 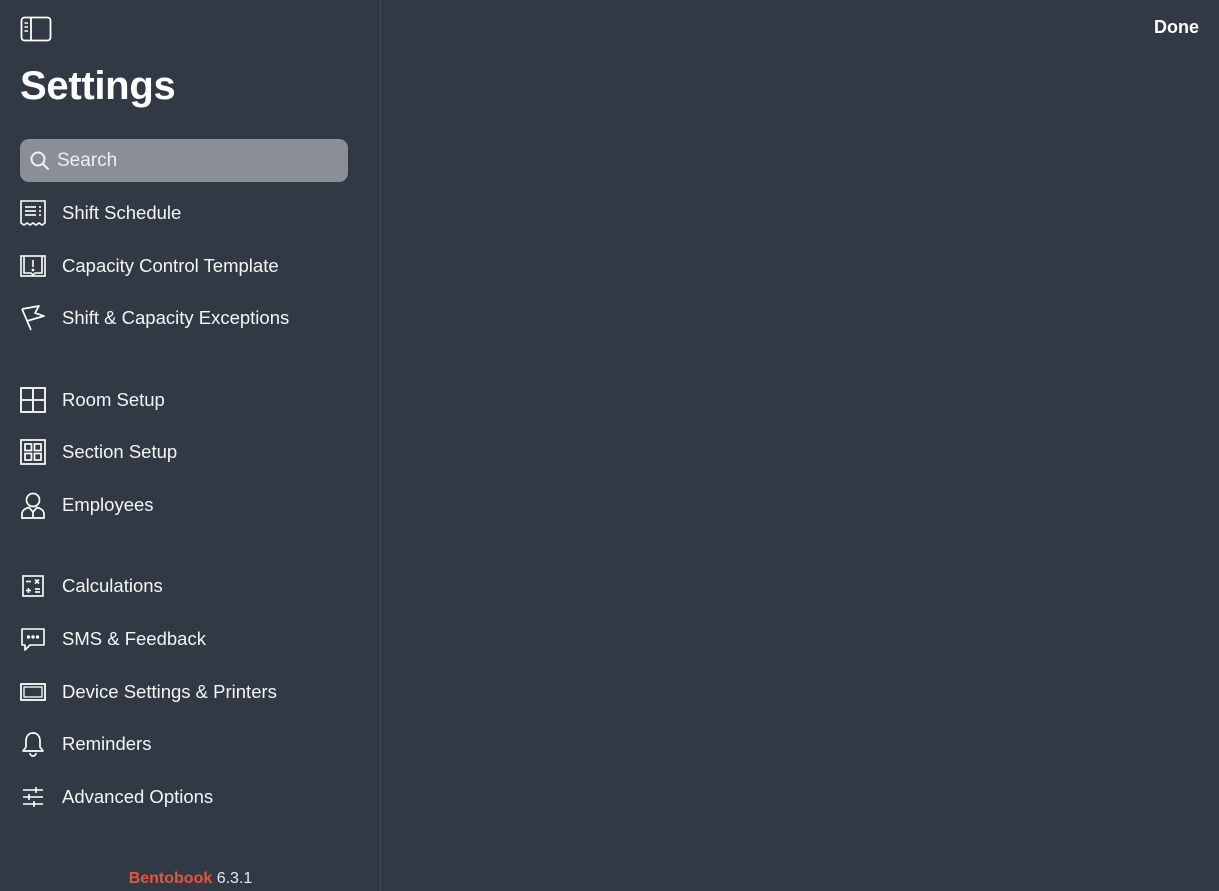 I want to click on done-button: Done, so click(x=1176, y=27).